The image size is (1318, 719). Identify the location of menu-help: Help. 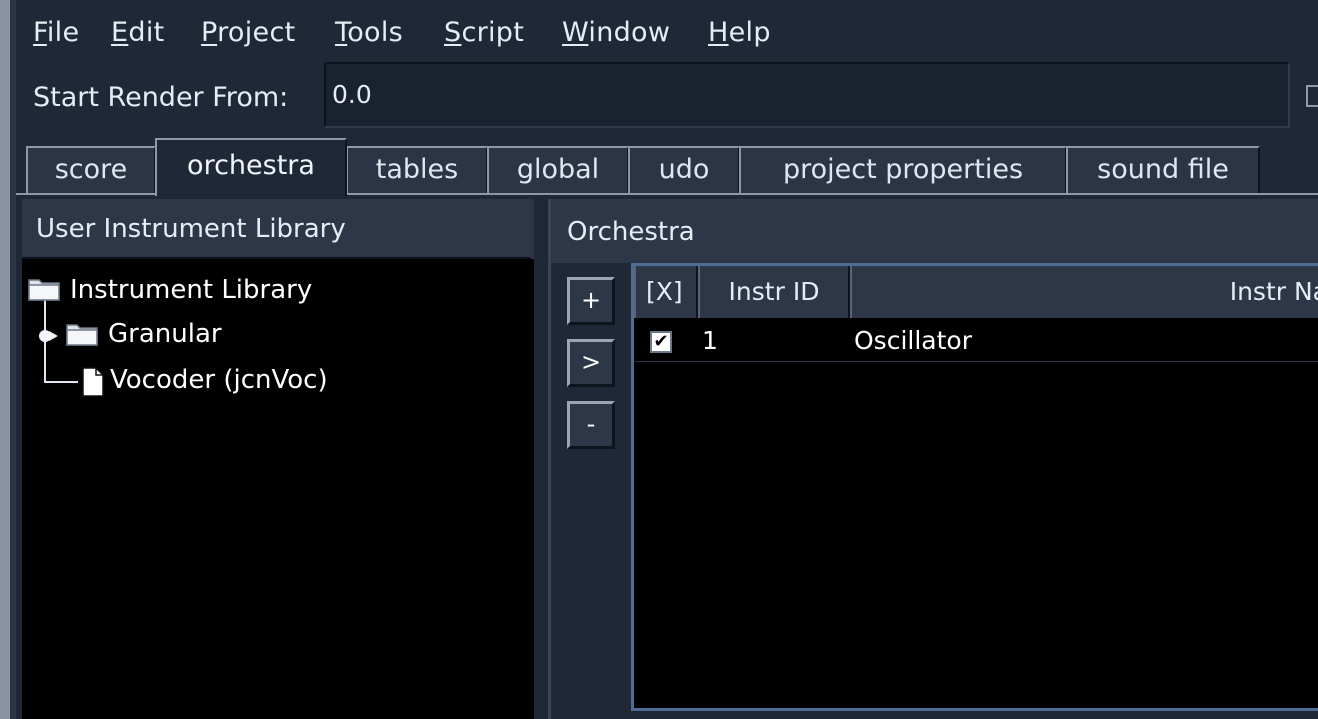
(739, 32).